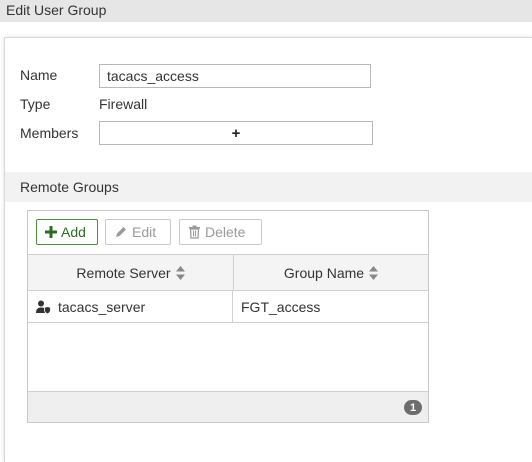 Image resolution: width=532 pixels, height=462 pixels. I want to click on column-header-remote-server: Remote Server, so click(131, 272).